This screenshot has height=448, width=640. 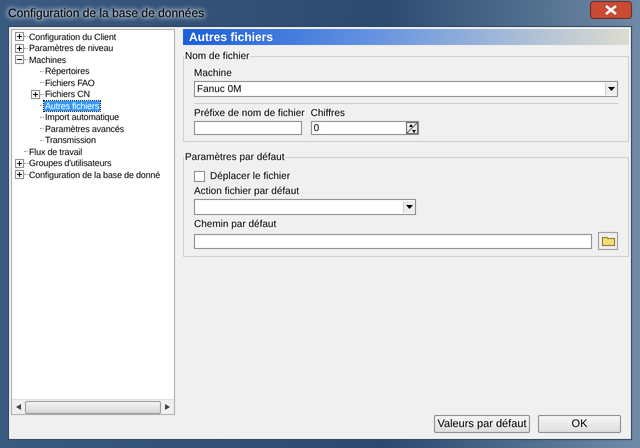 I want to click on path-input, so click(x=393, y=241).